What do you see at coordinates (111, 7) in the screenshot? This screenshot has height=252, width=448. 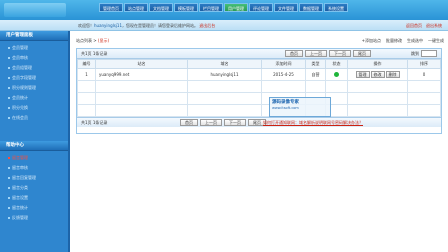 I see `nav-item-home: 管理首页` at bounding box center [111, 7].